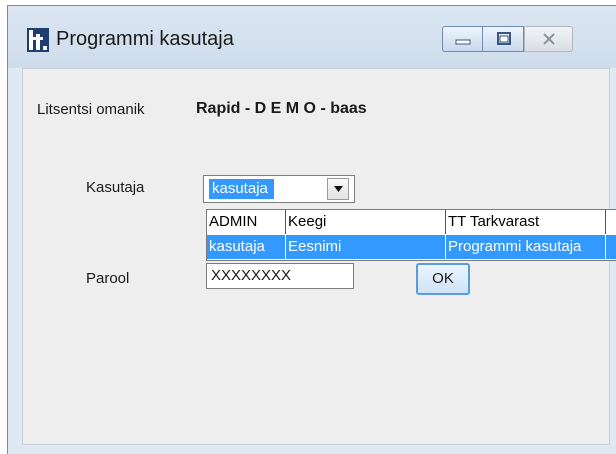 This screenshot has width=616, height=454. Describe the element at coordinates (526, 247) in the screenshot. I see `list-cell-description: Programmi kasutaja` at that location.